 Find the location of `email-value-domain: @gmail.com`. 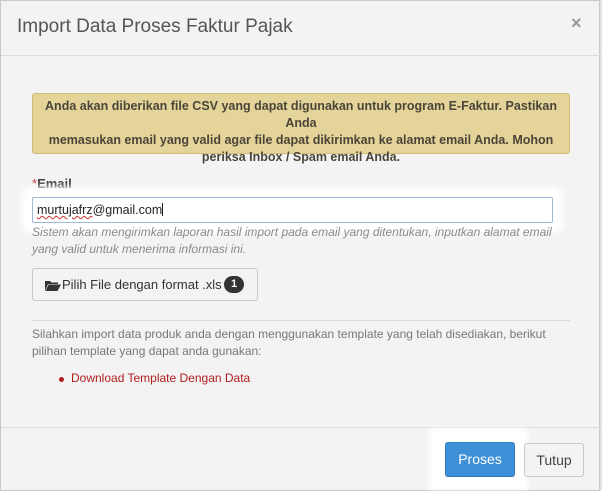

email-value-domain: @gmail.com is located at coordinates (127, 210).